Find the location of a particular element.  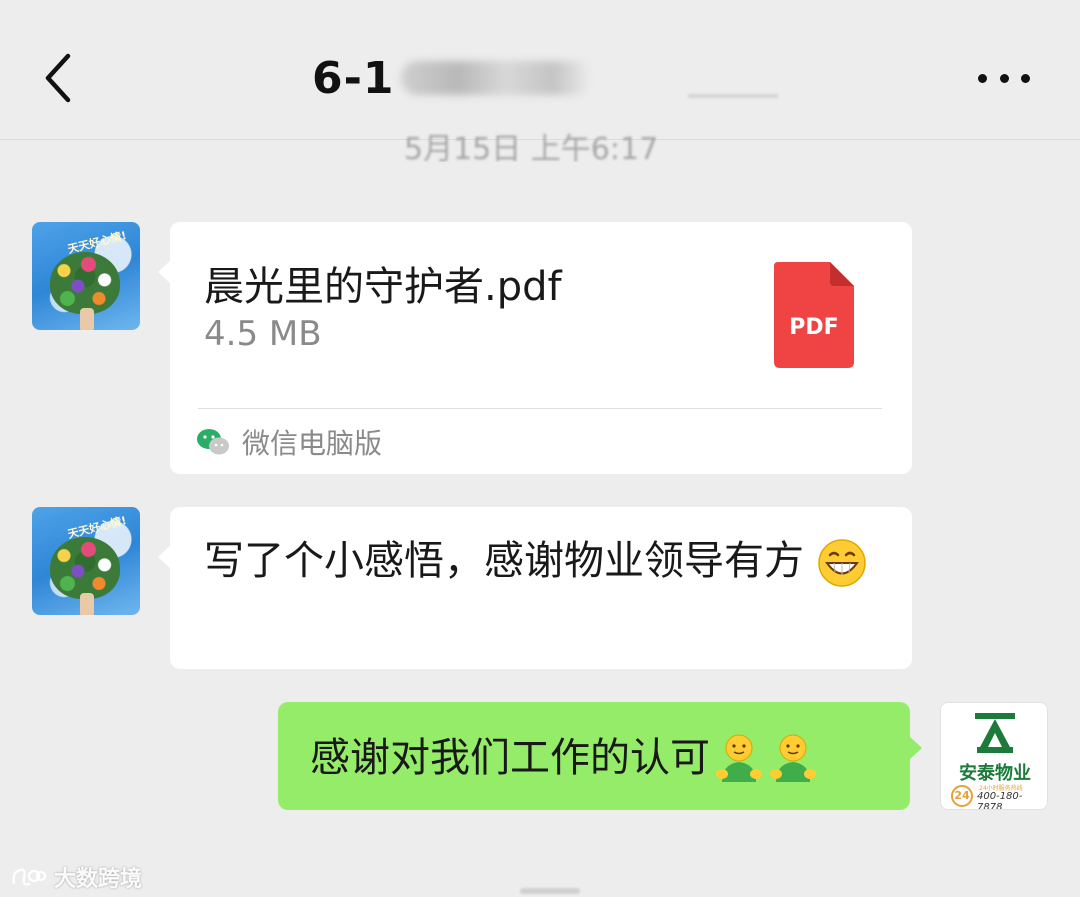

file-source-label: 微信电脑版 is located at coordinates (312, 443).